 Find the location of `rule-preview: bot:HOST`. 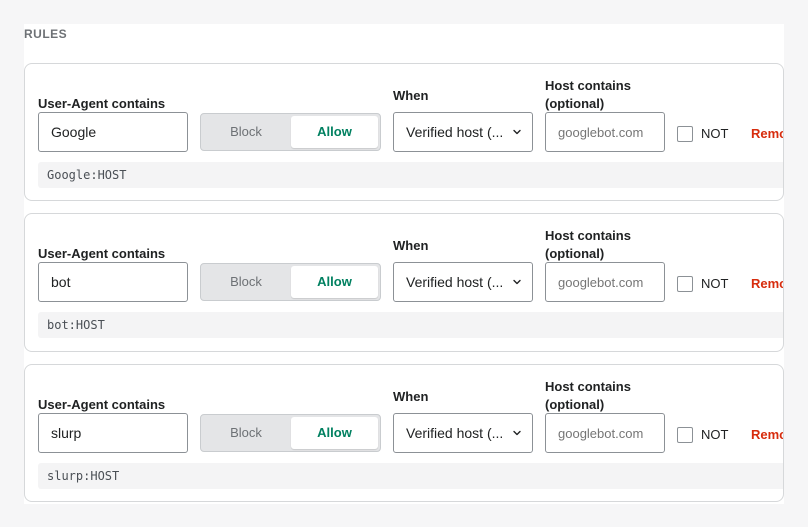

rule-preview: bot:HOST is located at coordinates (410, 325).